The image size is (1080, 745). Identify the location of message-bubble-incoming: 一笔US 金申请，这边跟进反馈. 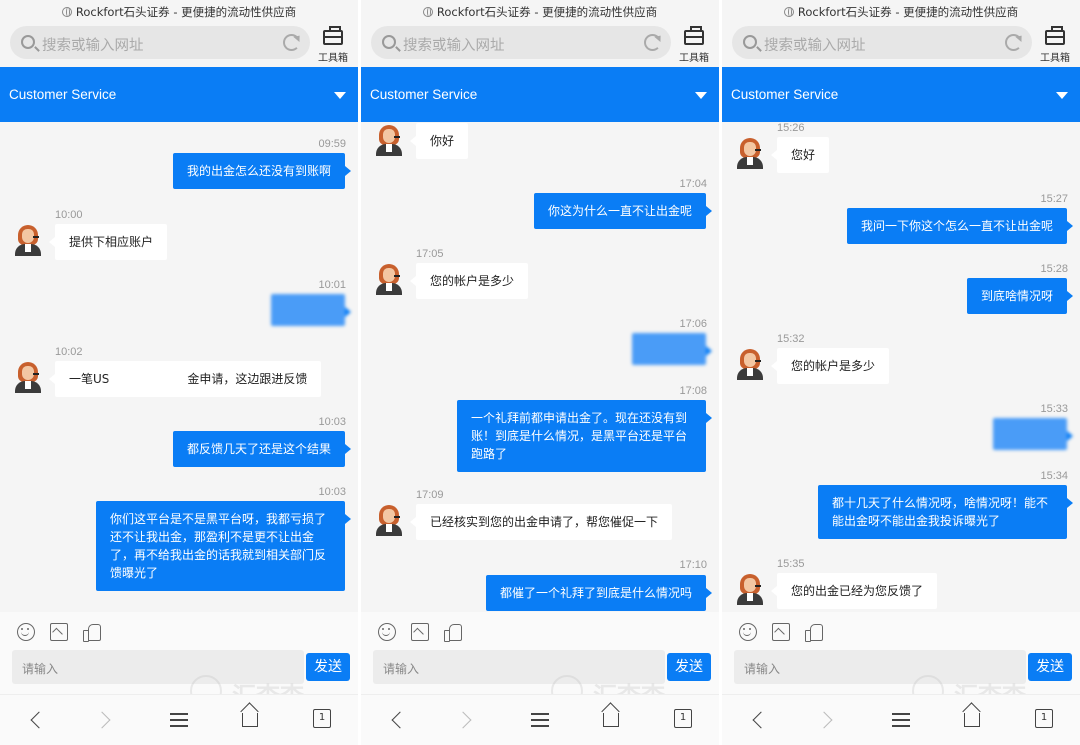
(185, 379).